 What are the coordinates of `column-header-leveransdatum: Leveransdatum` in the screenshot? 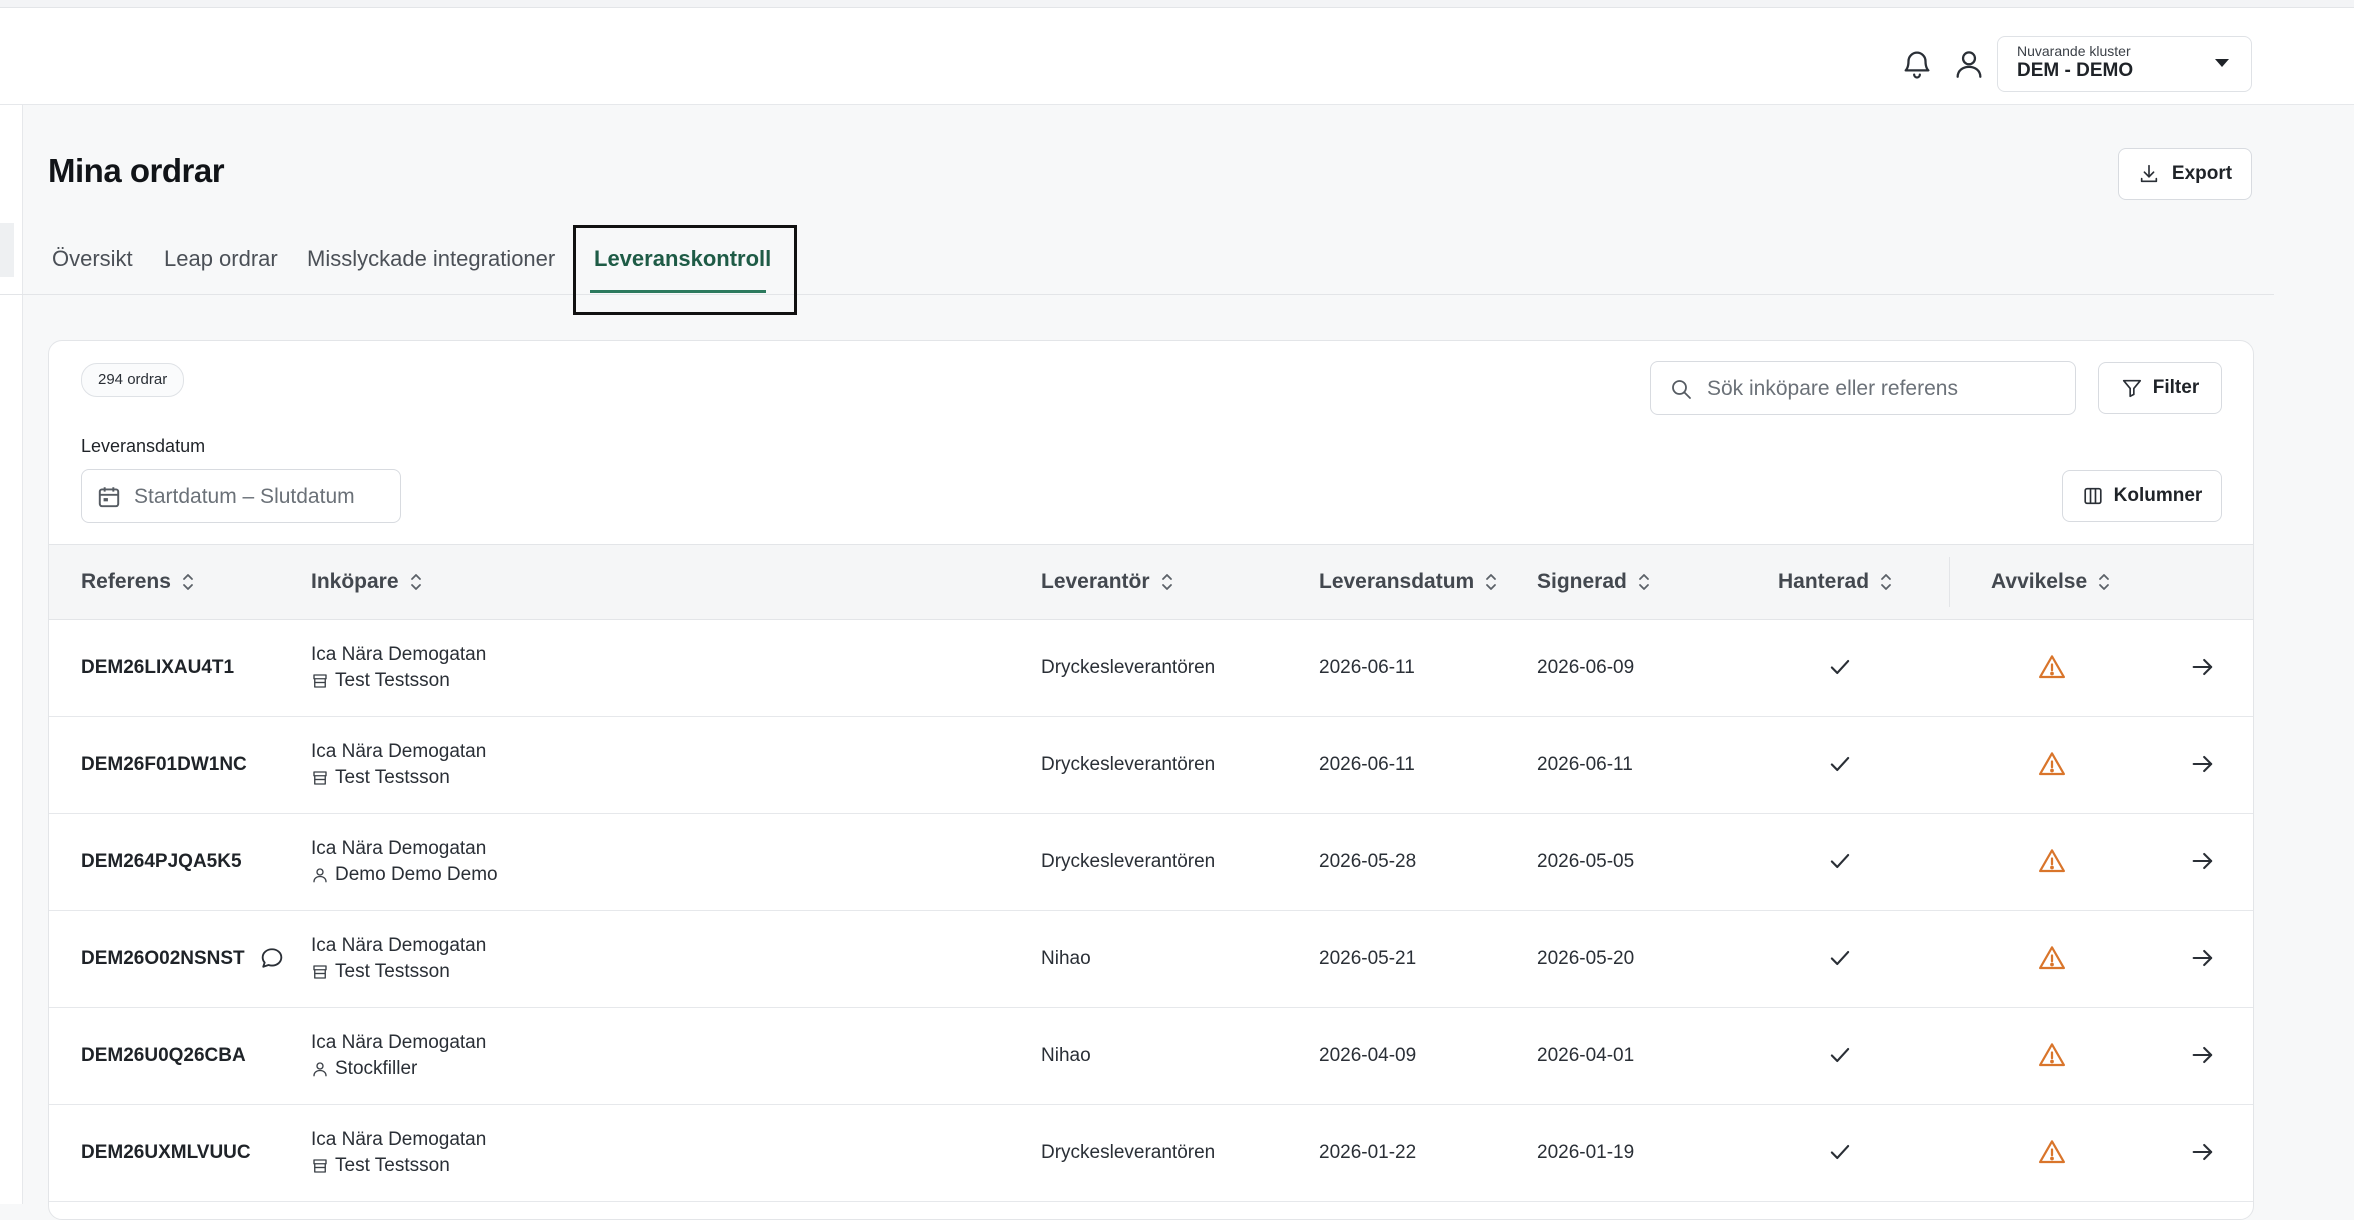 It's located at (1408, 582).